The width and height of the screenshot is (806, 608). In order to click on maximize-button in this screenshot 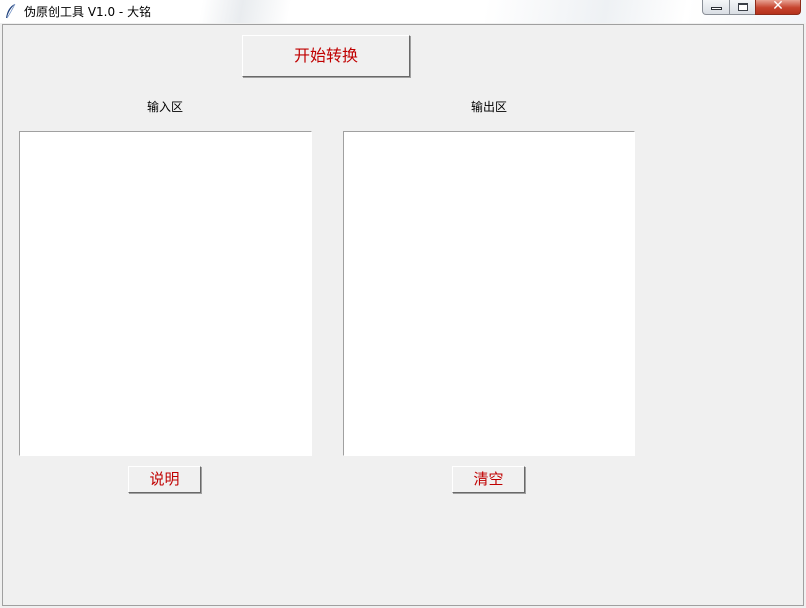, I will do `click(742, 7)`.